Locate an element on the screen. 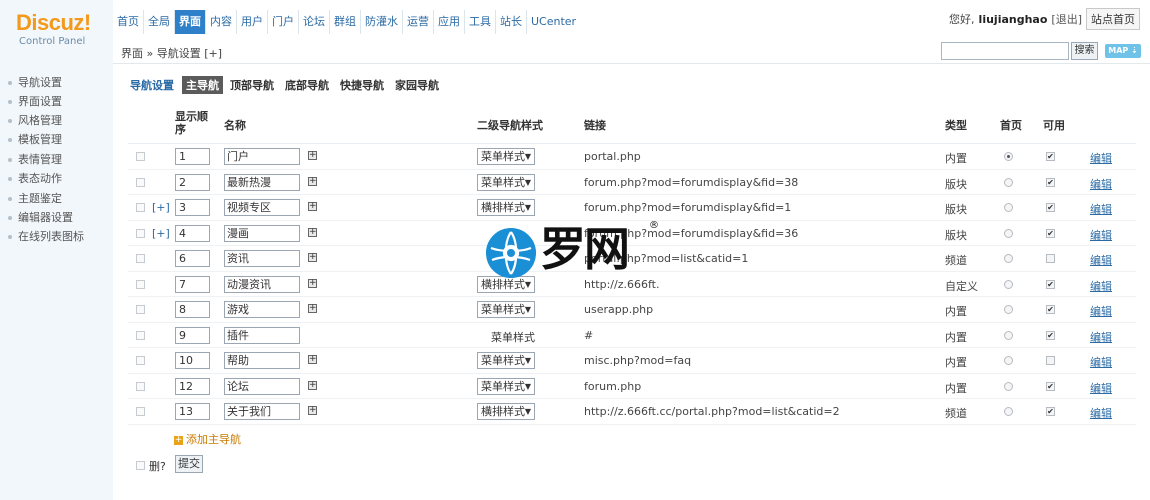  topnav-item: 用户 is located at coordinates (252, 22).